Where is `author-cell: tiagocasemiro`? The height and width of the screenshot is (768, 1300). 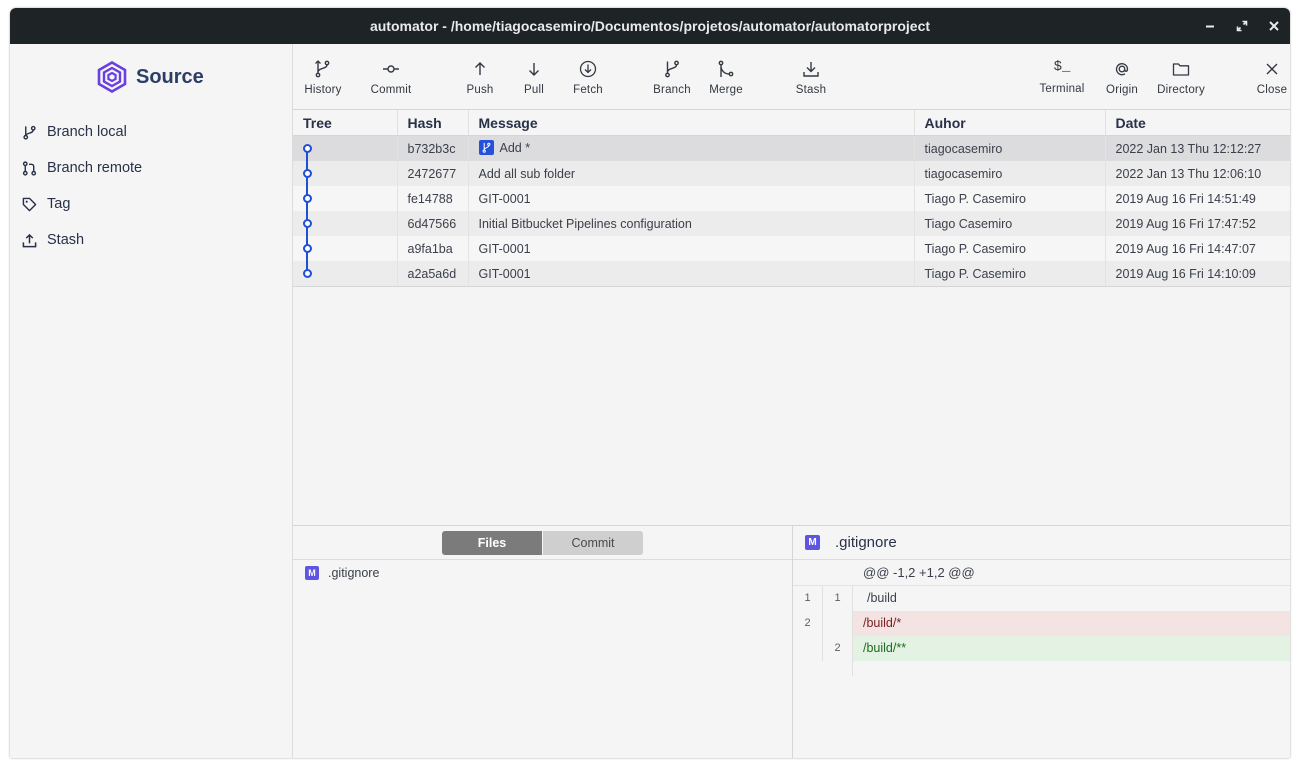 author-cell: tiagocasemiro is located at coordinates (1010, 148).